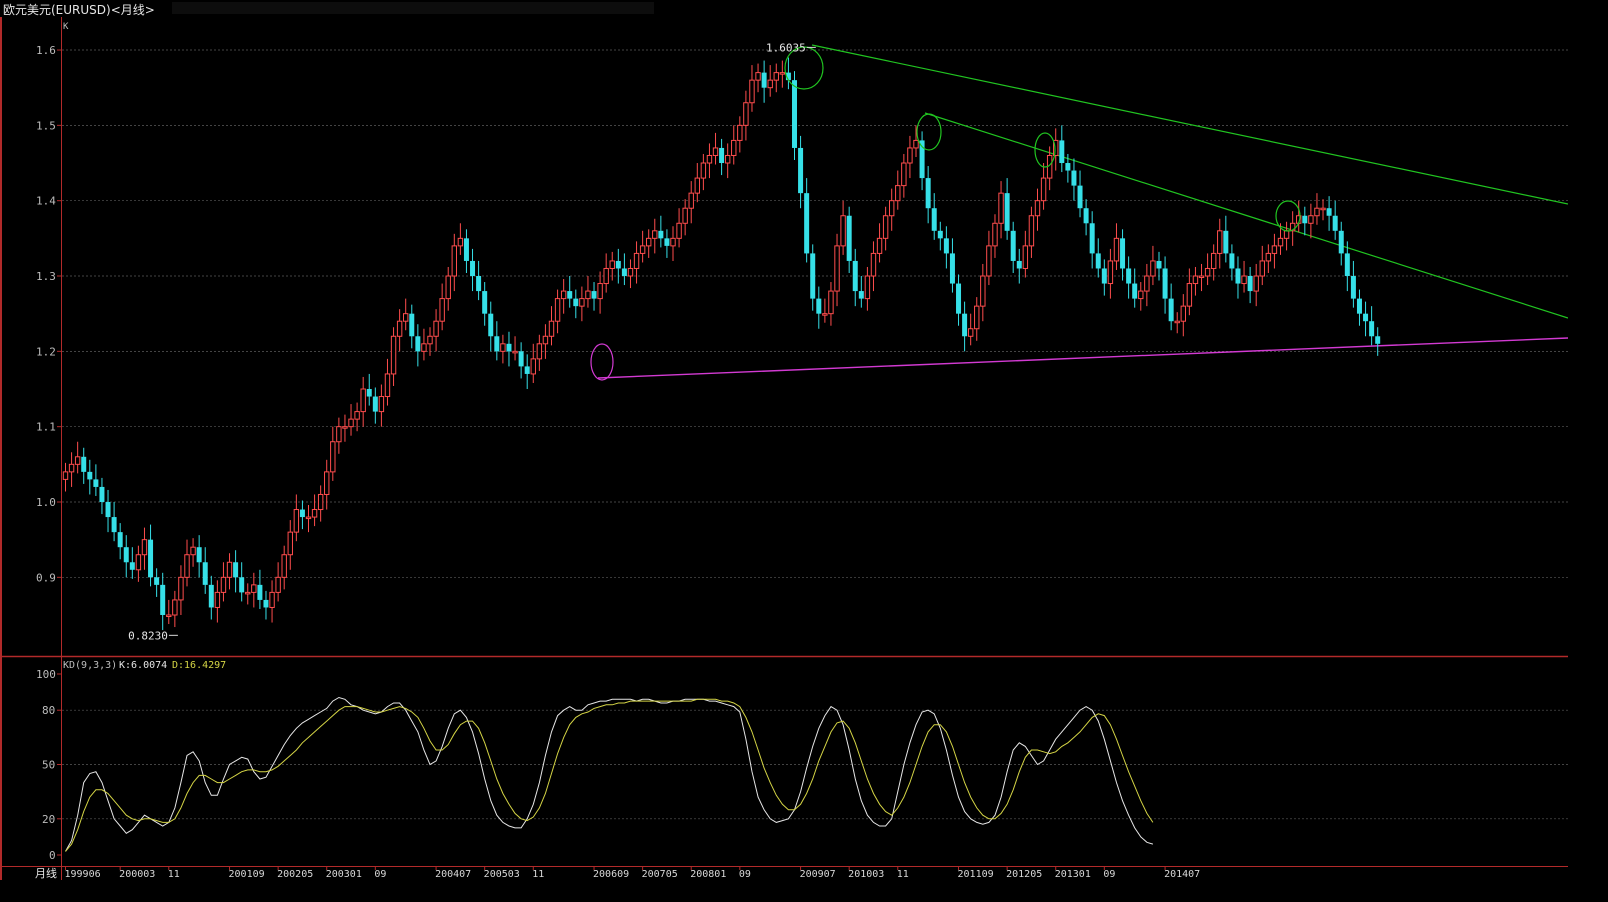 This screenshot has width=1608, height=902. What do you see at coordinates (609, 774) in the screenshot?
I see `kd-k-line` at bounding box center [609, 774].